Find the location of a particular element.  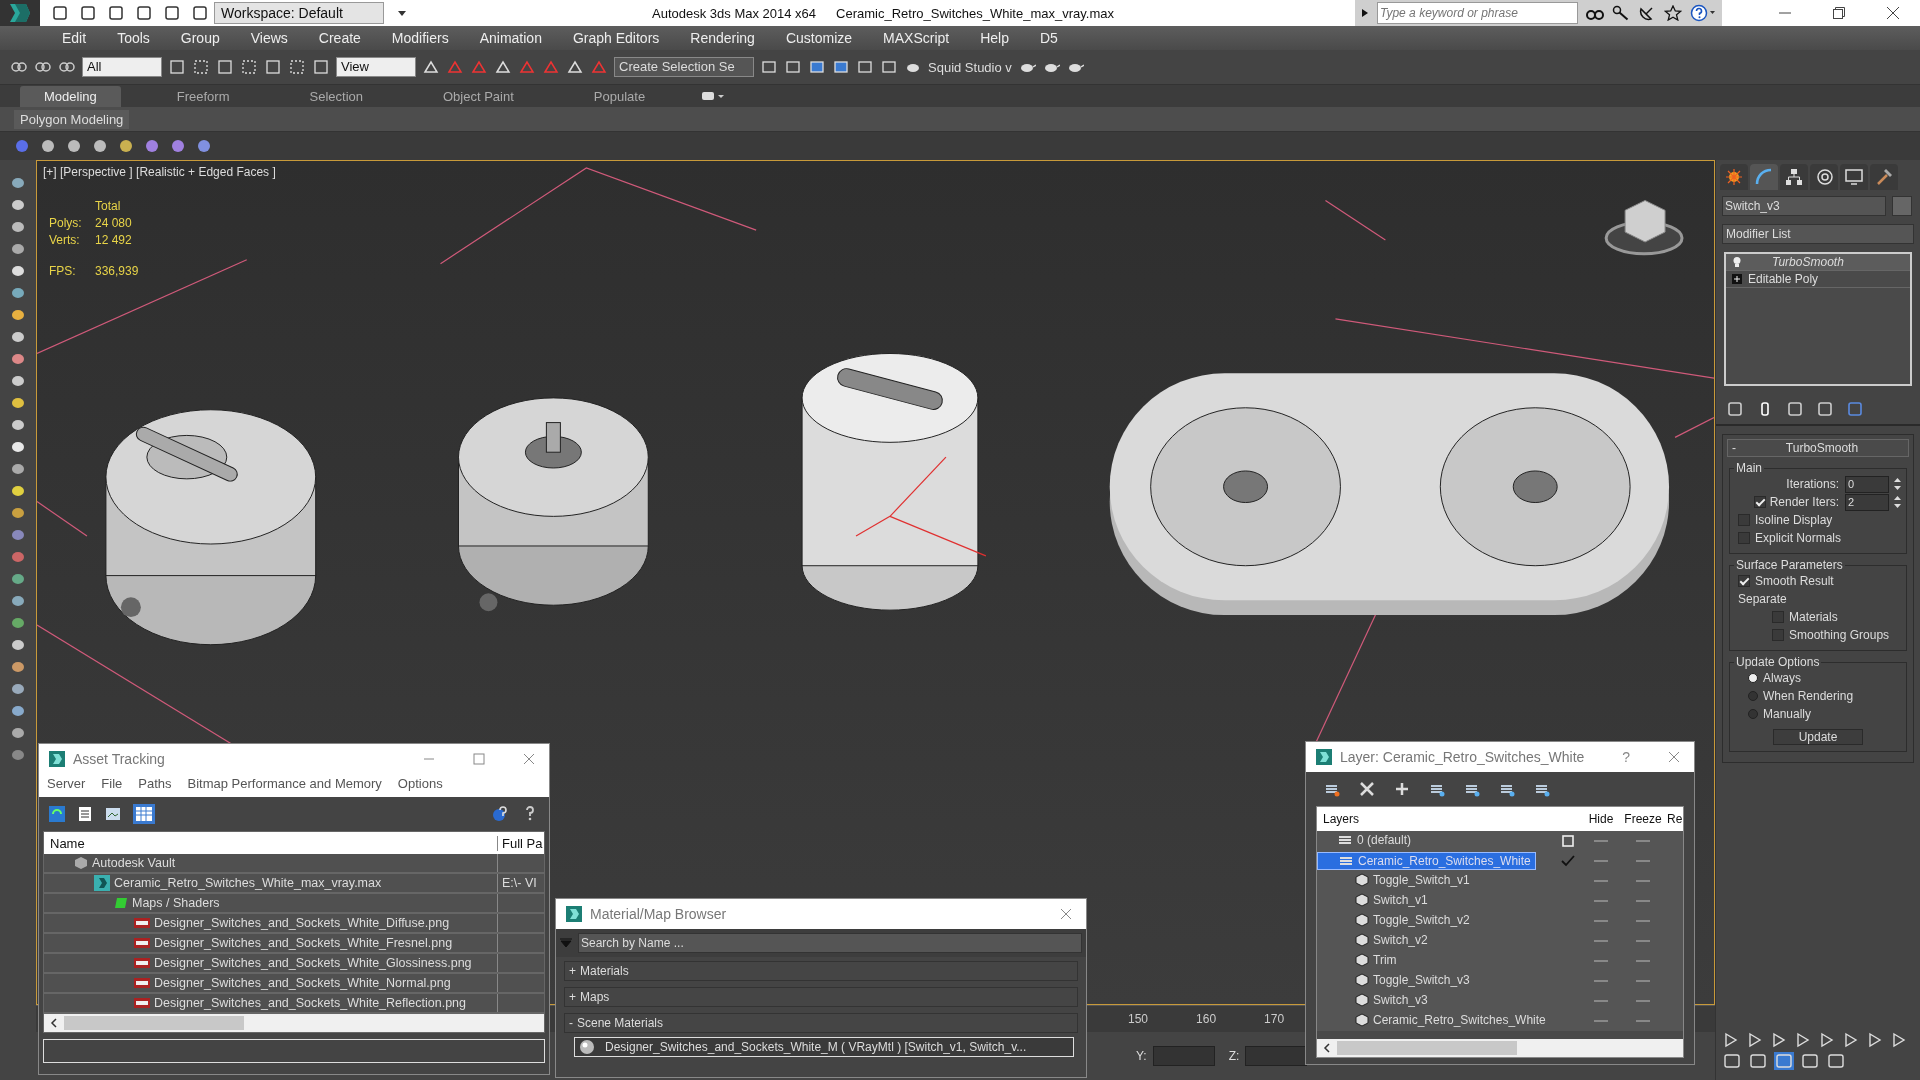

satellite-icon is located at coordinates (1647, 13).